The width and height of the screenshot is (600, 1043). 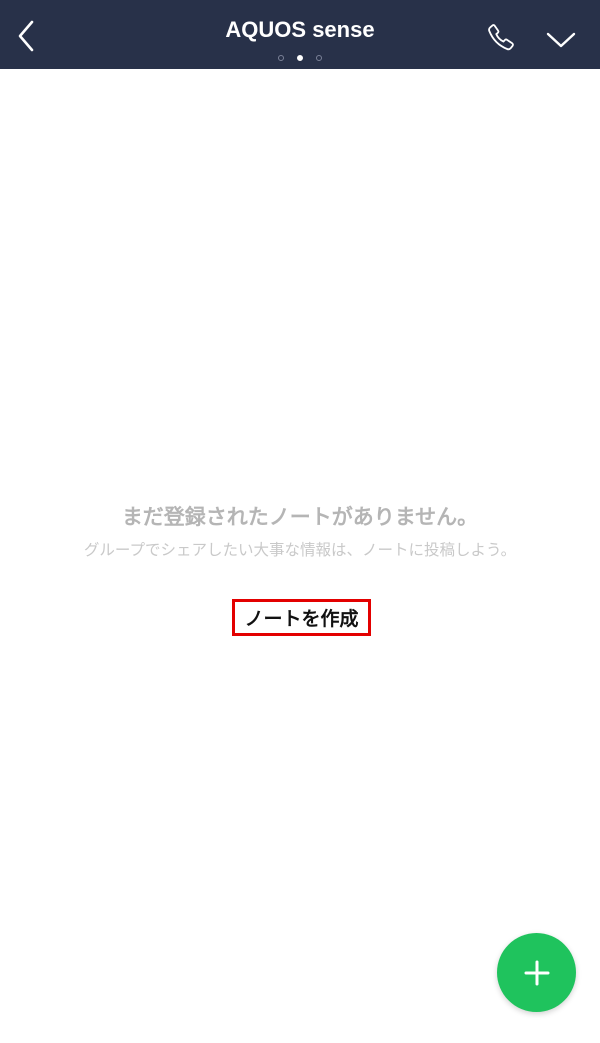 I want to click on chat-title: AQUOS sense, so click(x=300, y=29).